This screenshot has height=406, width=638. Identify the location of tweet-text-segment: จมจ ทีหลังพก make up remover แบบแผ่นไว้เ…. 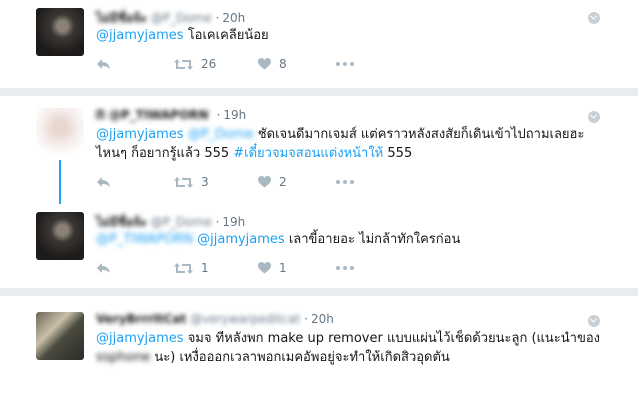
(392, 338).